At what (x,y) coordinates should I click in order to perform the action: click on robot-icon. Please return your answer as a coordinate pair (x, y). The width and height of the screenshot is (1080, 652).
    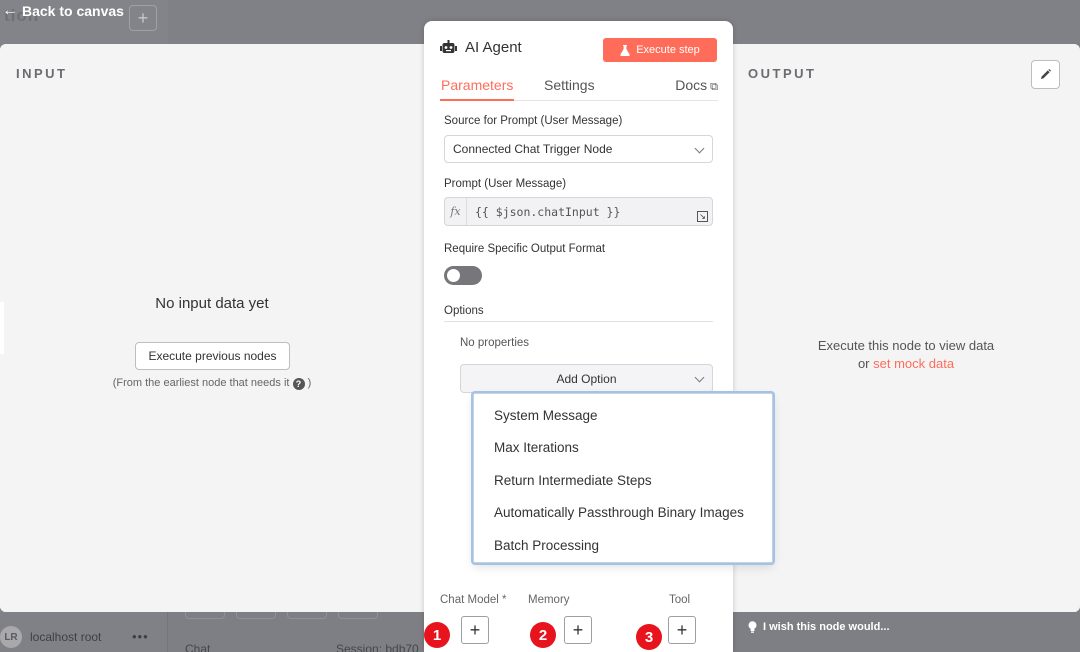
    Looking at the image, I should click on (448, 46).